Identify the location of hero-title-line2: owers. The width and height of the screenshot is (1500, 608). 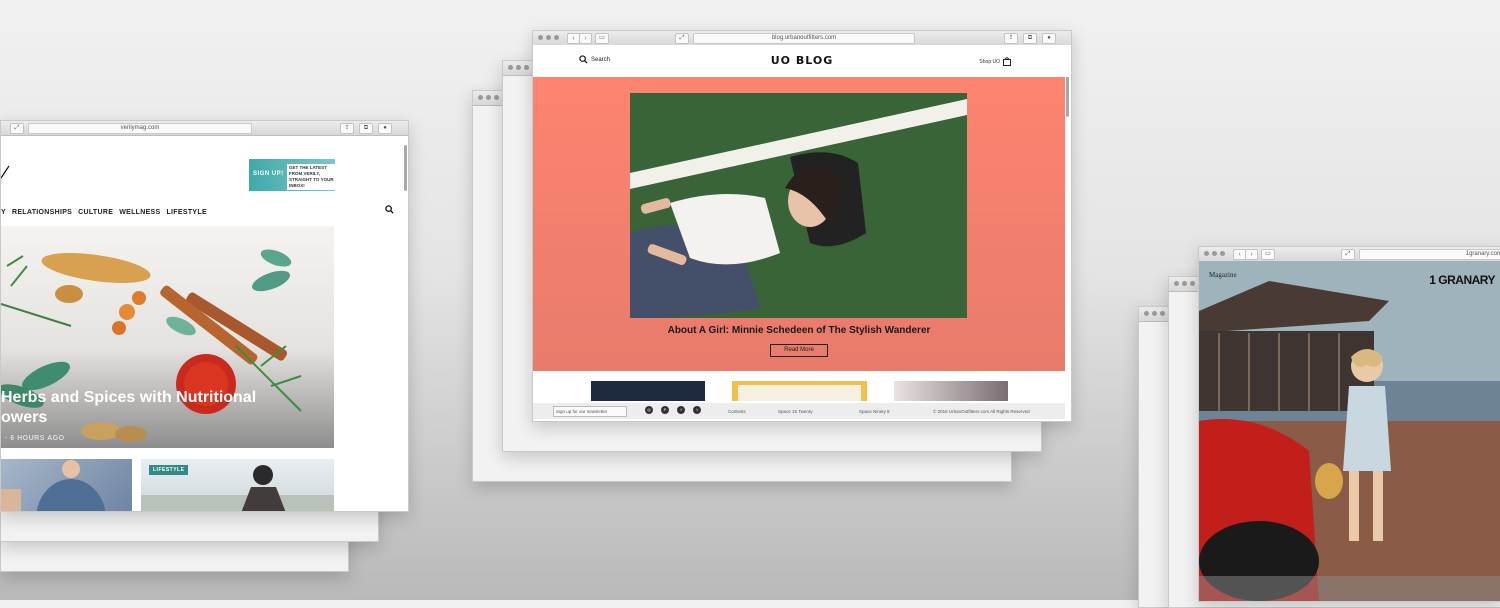
(24, 417).